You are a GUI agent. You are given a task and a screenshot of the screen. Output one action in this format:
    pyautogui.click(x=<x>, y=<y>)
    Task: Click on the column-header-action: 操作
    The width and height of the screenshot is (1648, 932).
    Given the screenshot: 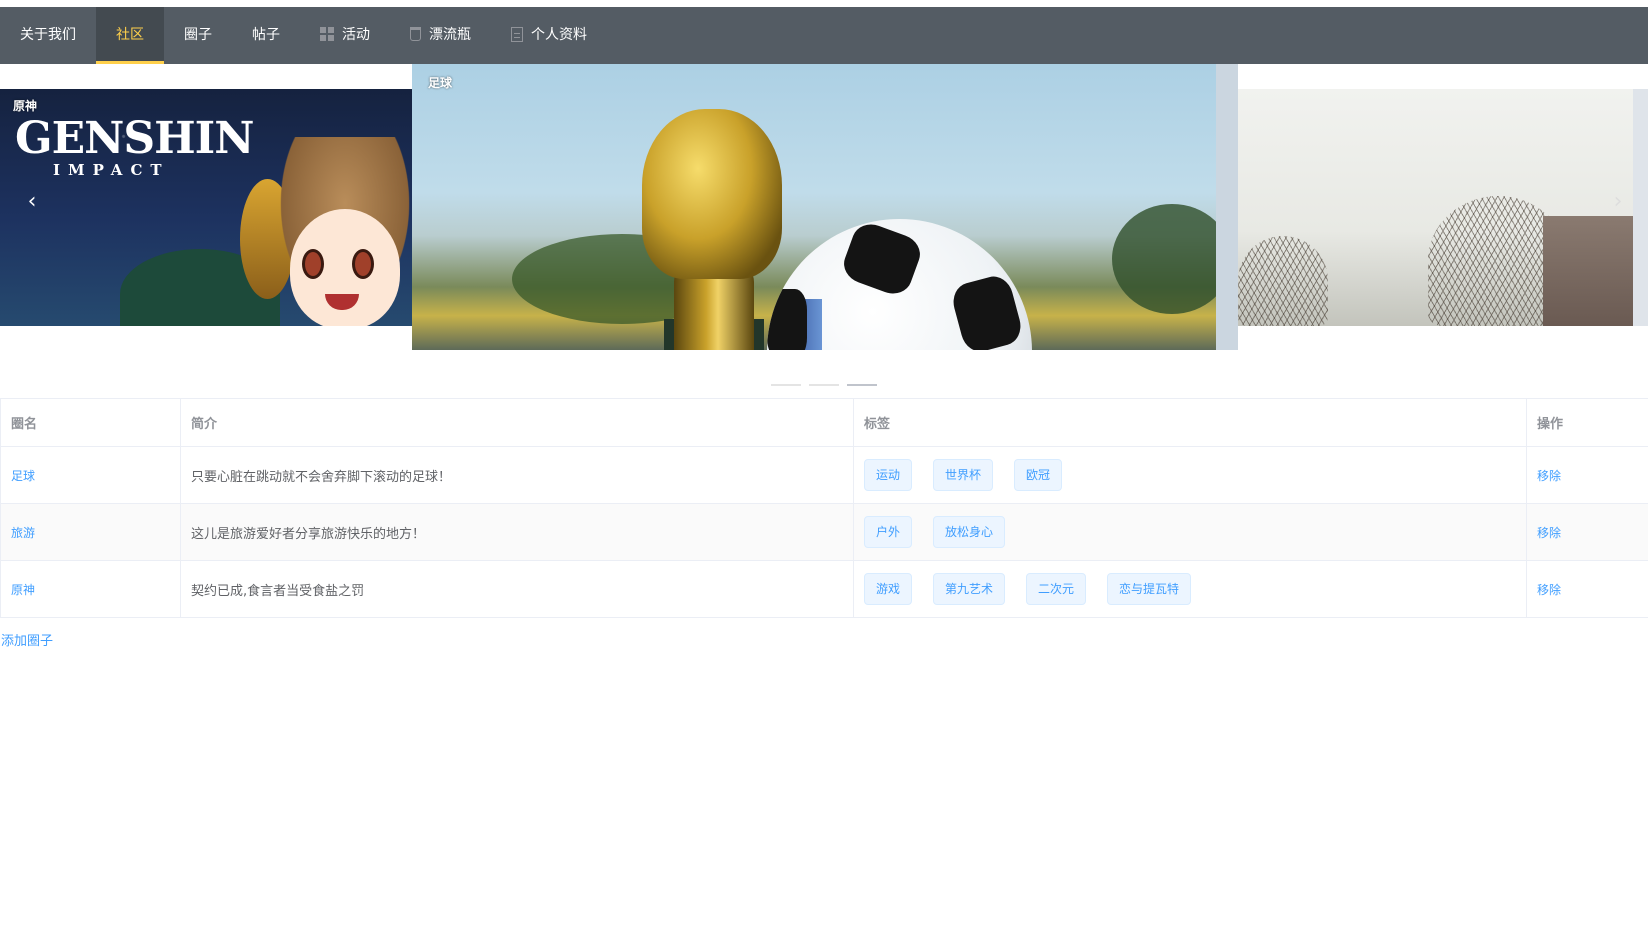 What is the action you would take?
    pyautogui.click(x=1587, y=422)
    